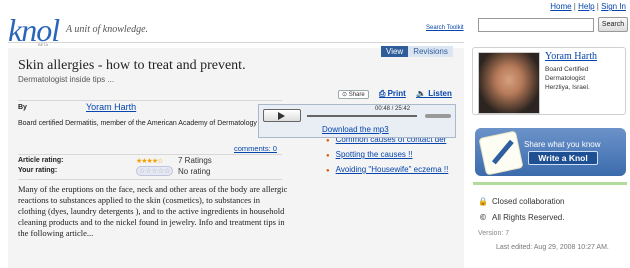 This screenshot has width=630, height=268. I want to click on volume-slider, so click(438, 116).